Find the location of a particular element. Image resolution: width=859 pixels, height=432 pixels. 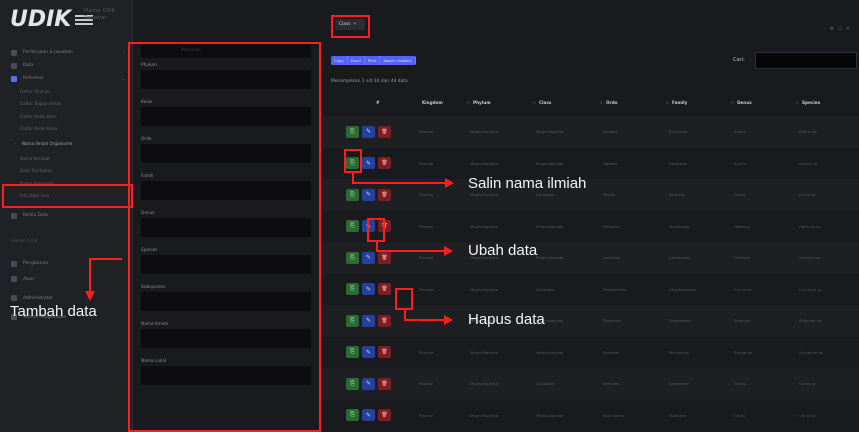

print-button: Print is located at coordinates (372, 60).